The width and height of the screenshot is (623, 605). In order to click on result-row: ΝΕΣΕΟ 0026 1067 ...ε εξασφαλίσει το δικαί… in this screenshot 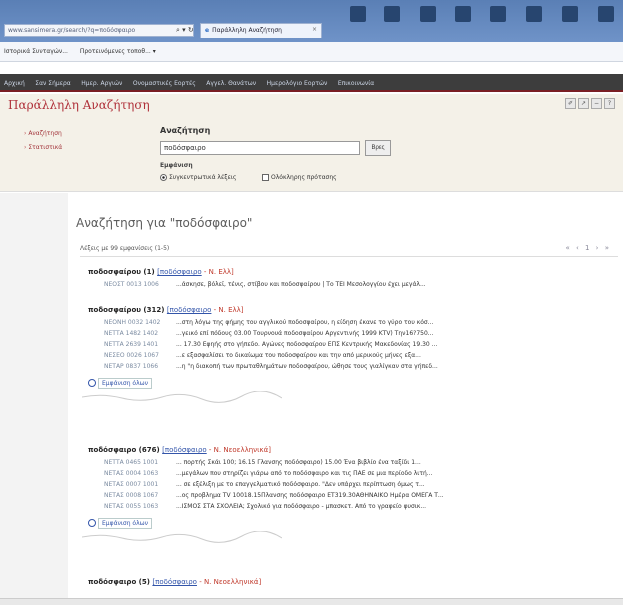, I will do `click(353, 357)`.